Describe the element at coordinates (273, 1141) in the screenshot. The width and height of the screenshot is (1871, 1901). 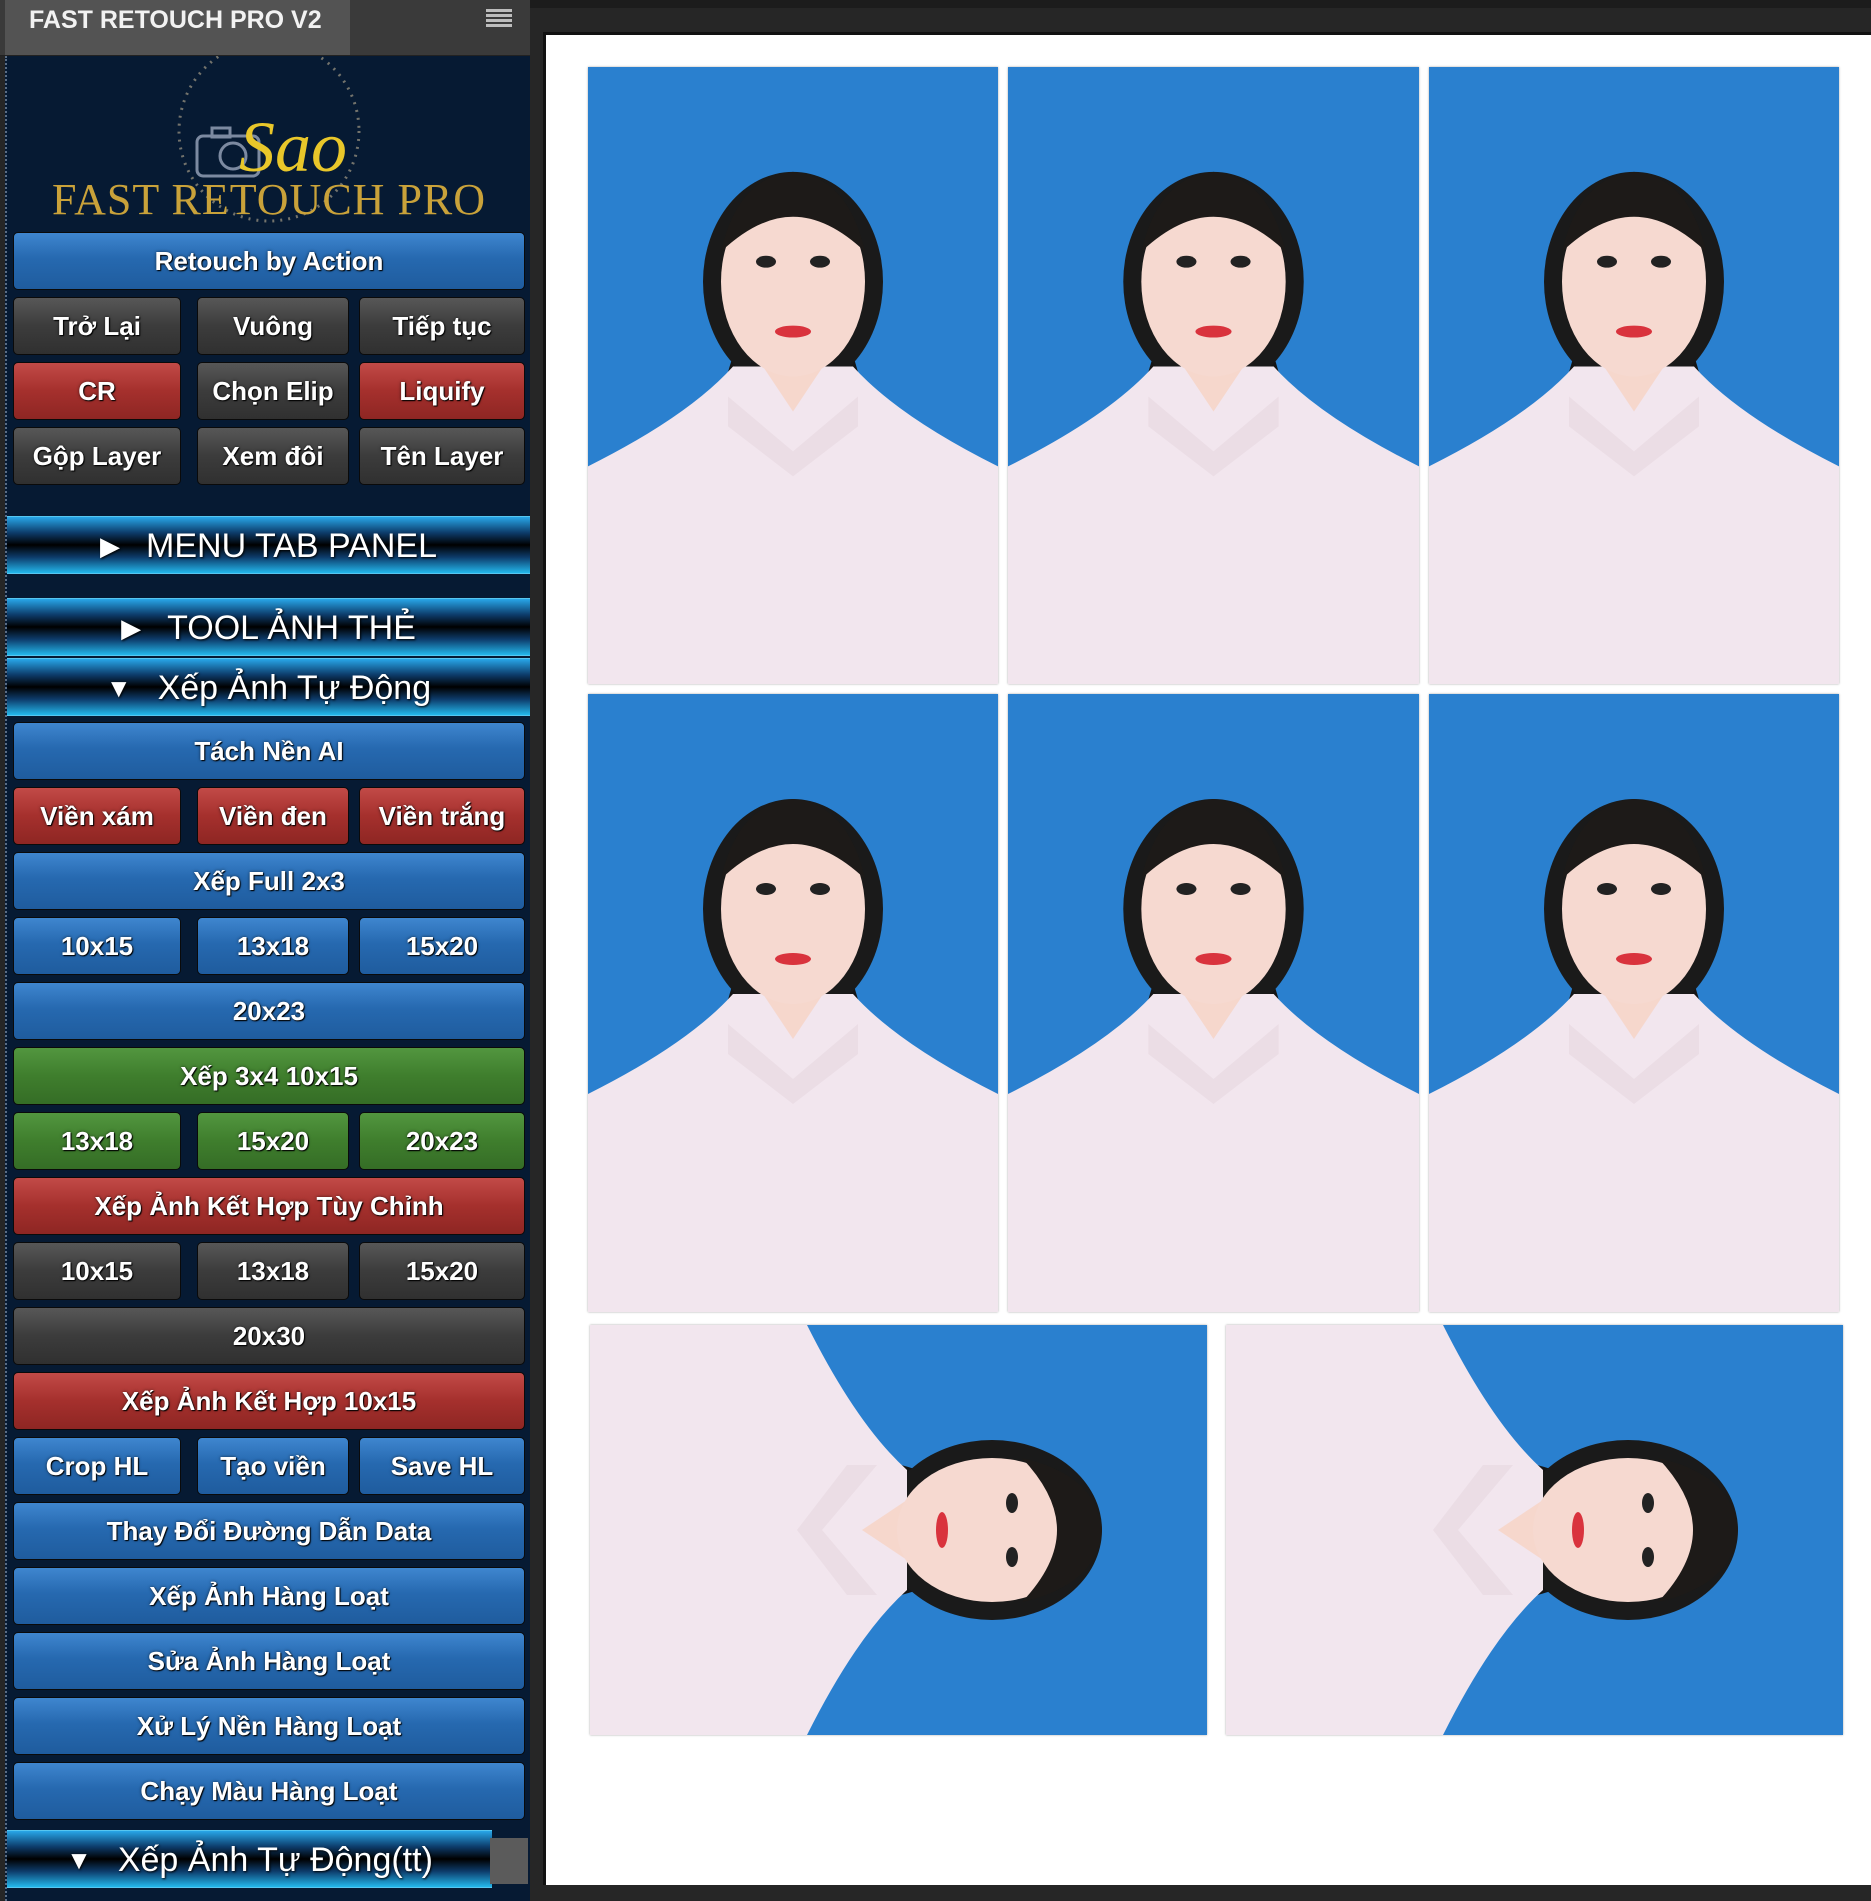
I see `3x4-15x20-button: 15x20` at that location.